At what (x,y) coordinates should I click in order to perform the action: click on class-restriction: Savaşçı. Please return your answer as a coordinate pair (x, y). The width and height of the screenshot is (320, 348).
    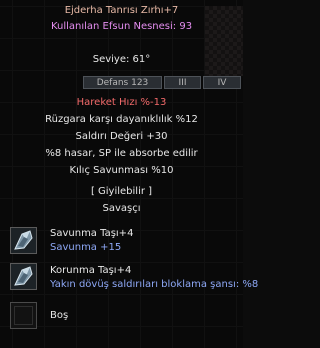
    Looking at the image, I should click on (121, 208).